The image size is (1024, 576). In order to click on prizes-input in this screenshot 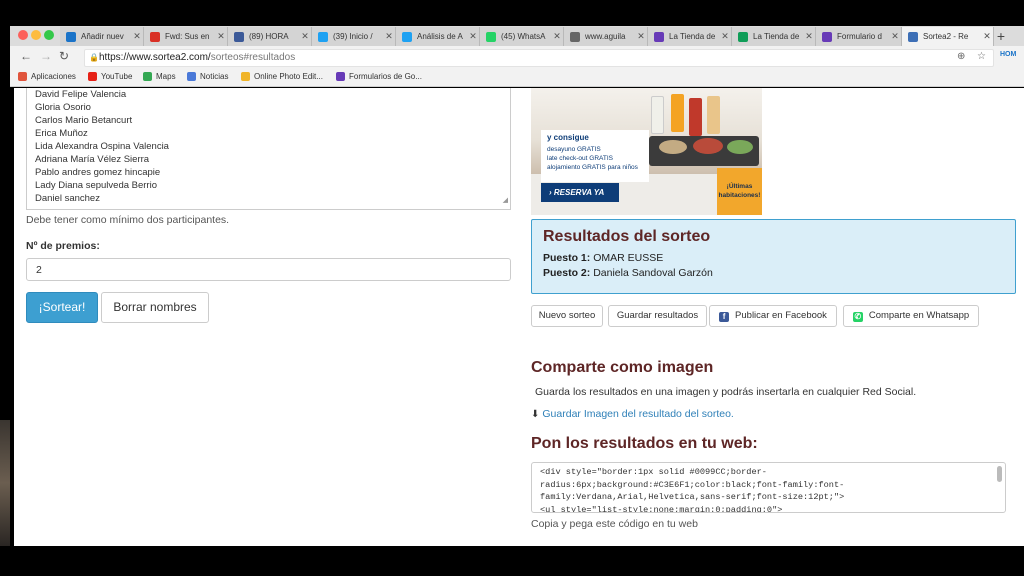, I will do `click(268, 269)`.